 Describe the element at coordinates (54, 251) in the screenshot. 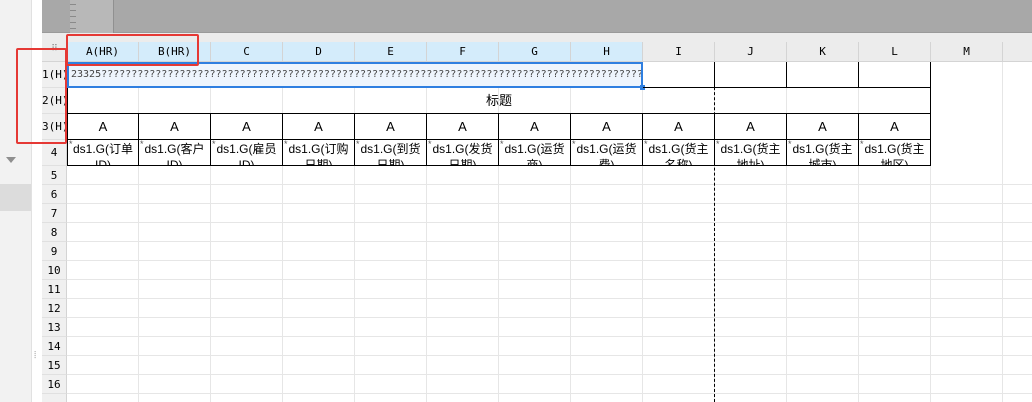

I see `row-header-9: 9` at that location.